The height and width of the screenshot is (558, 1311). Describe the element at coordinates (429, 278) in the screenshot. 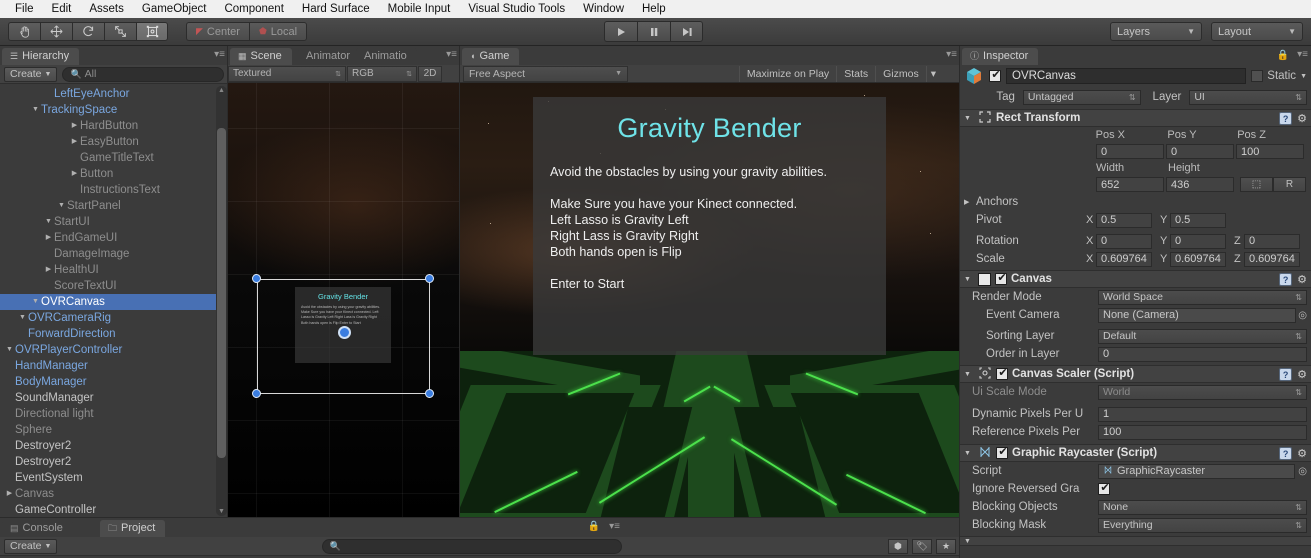

I see `resize-handle-tr` at that location.